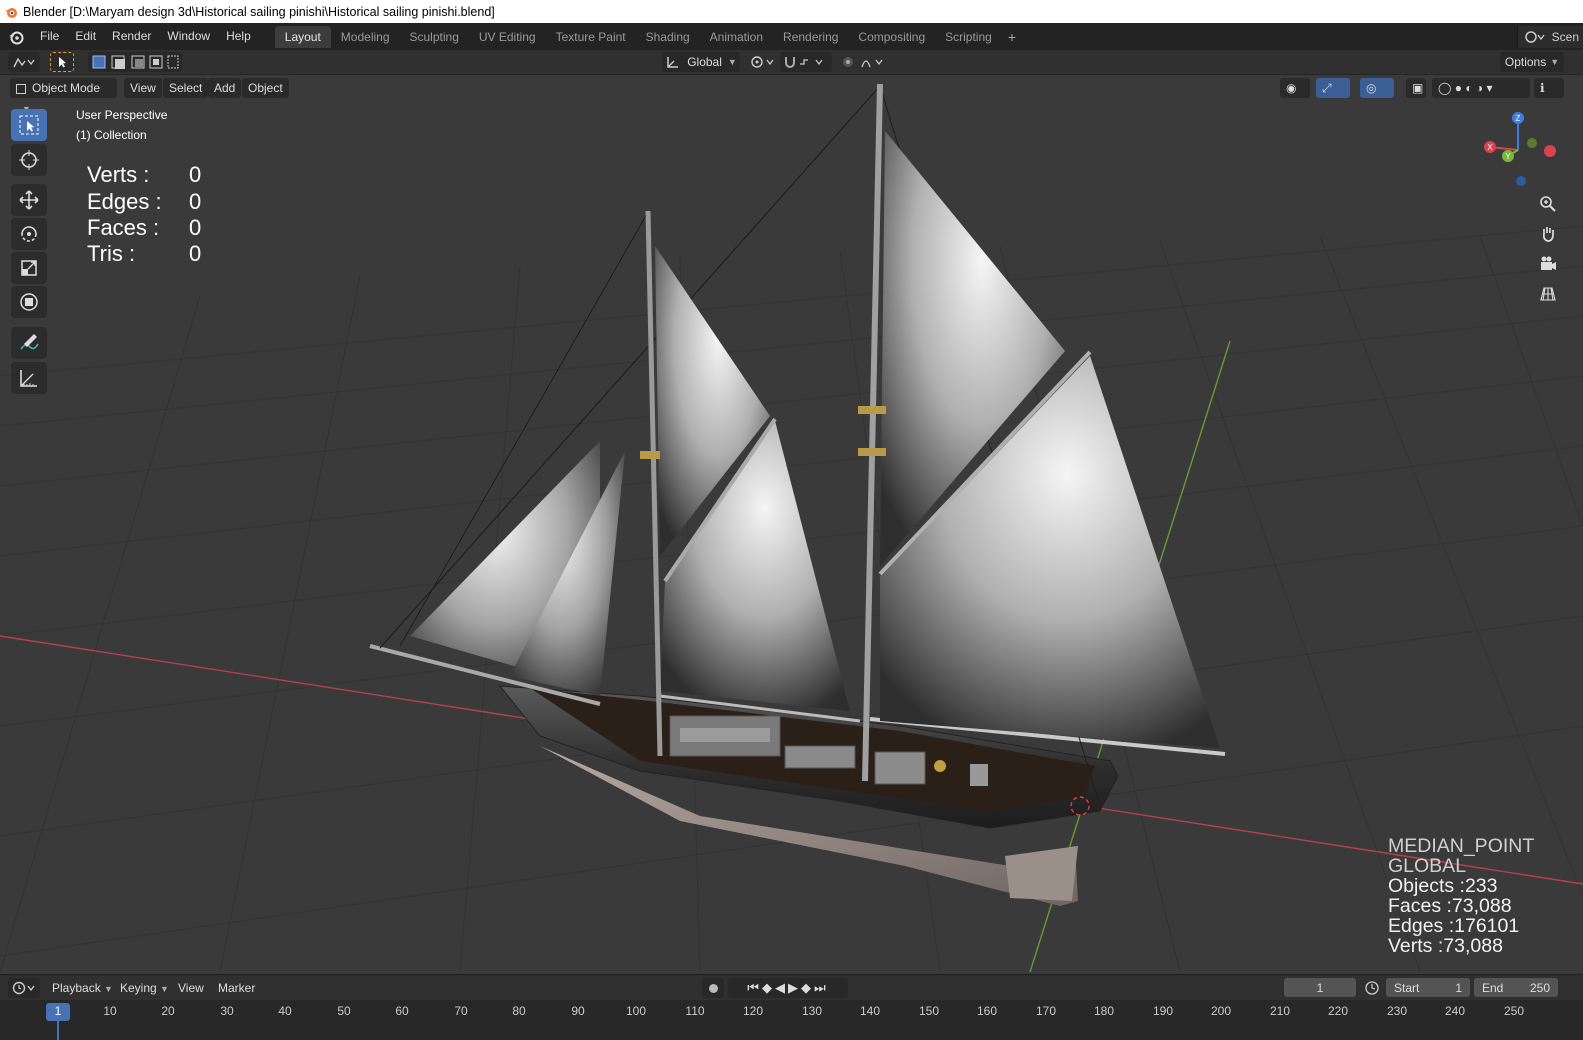  Describe the element at coordinates (754, 988) in the screenshot. I see `jump-start-icon: ⏮` at that location.